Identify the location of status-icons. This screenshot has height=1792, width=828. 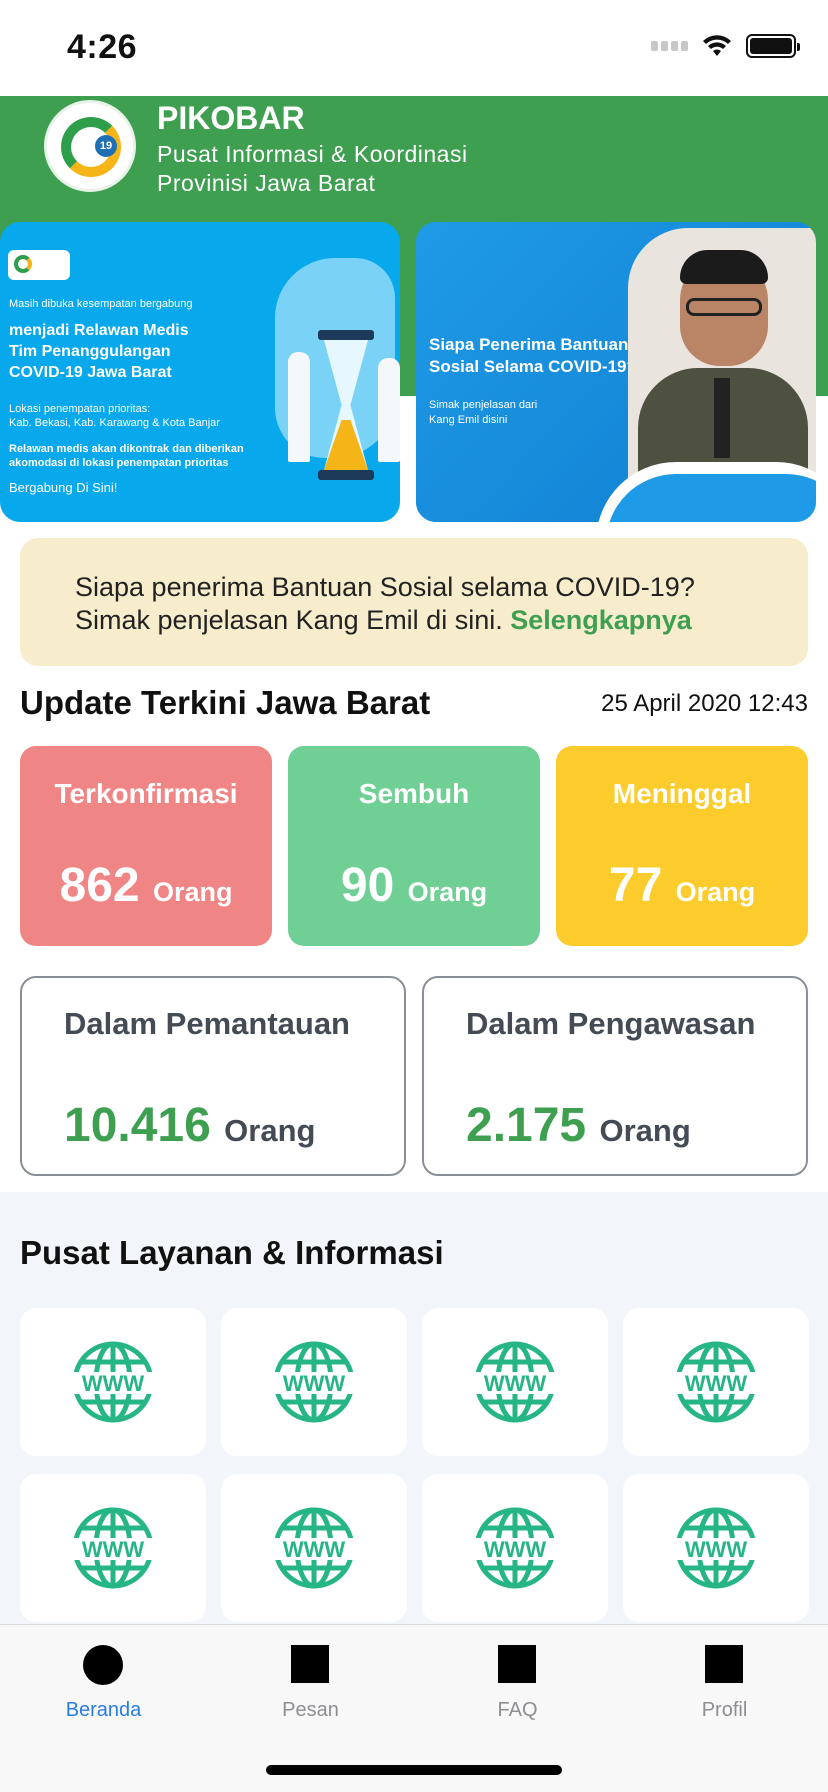
(725, 46).